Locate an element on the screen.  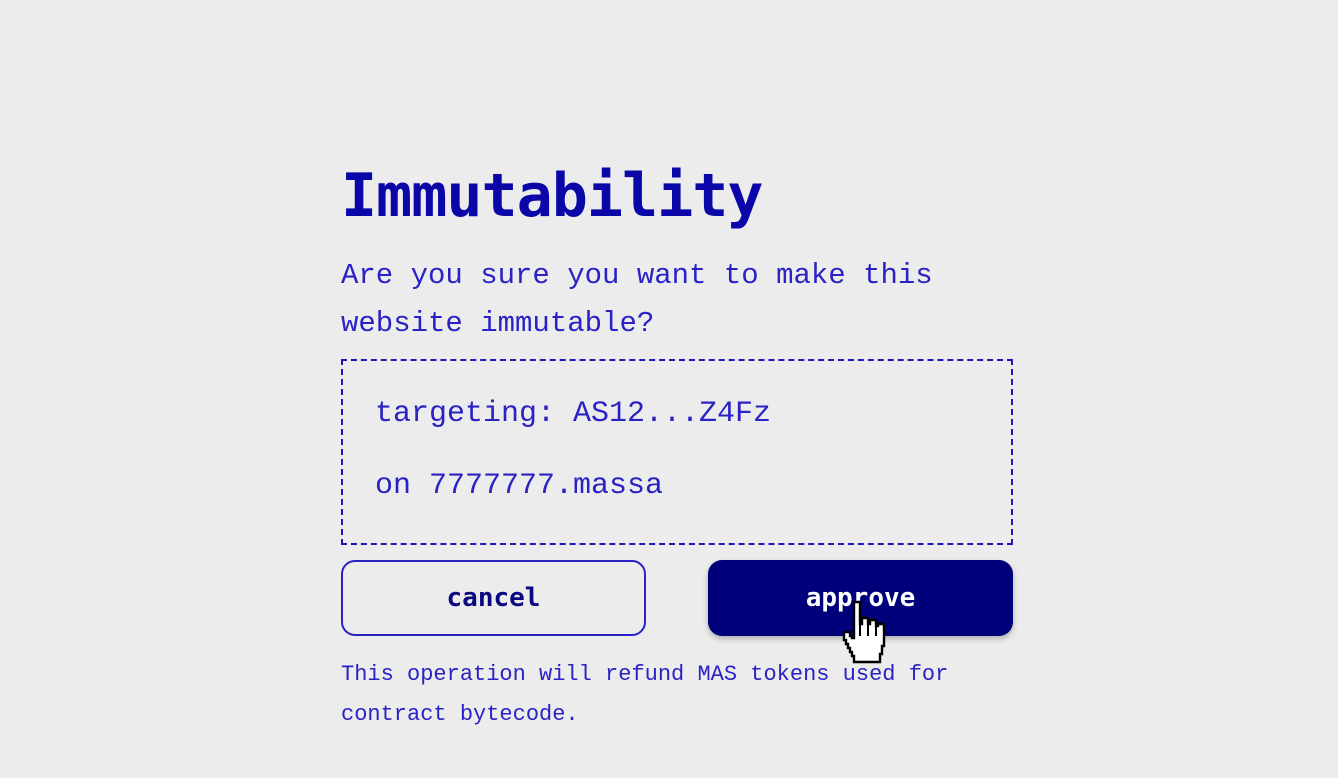
approve-button: approve is located at coordinates (860, 598).